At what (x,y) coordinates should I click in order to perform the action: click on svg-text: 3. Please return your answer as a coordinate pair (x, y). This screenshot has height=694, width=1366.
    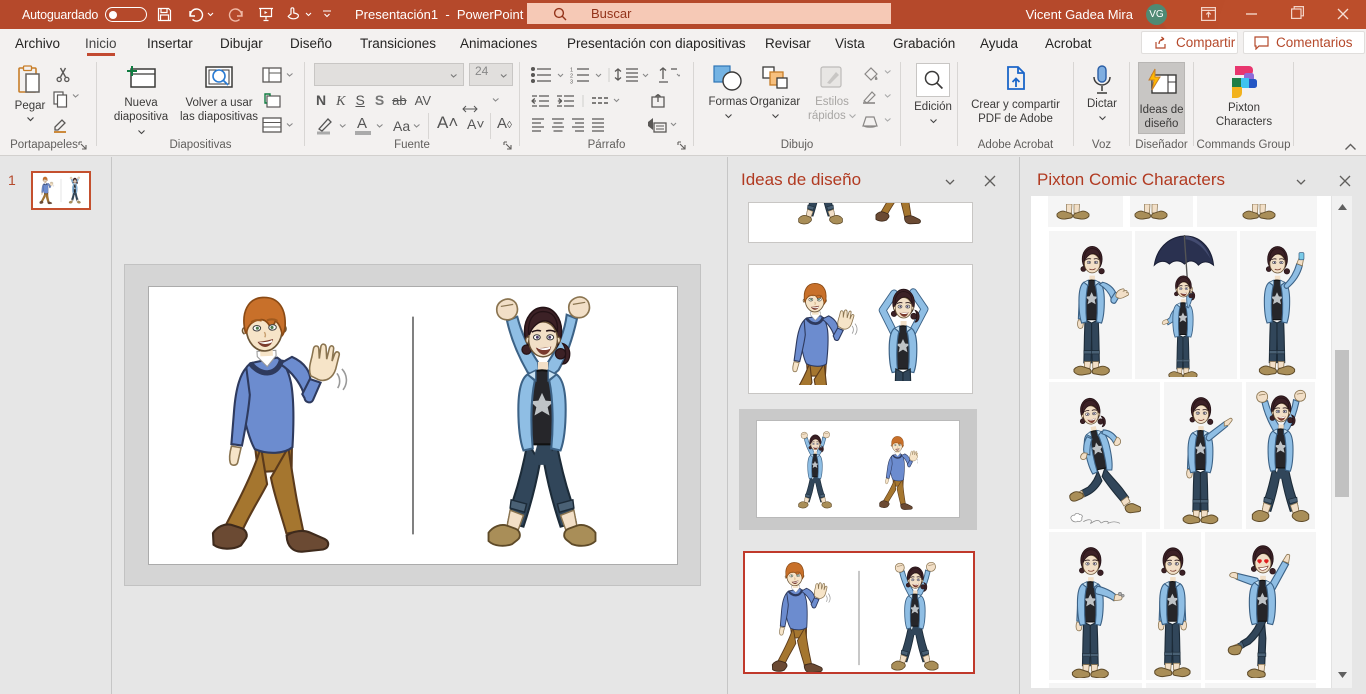
    Looking at the image, I should click on (571, 82).